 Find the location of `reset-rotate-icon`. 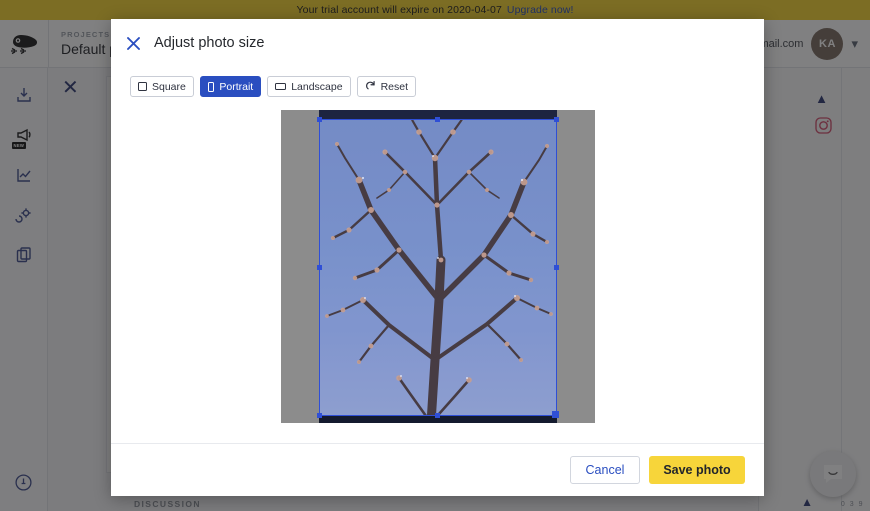

reset-rotate-icon is located at coordinates (370, 87).